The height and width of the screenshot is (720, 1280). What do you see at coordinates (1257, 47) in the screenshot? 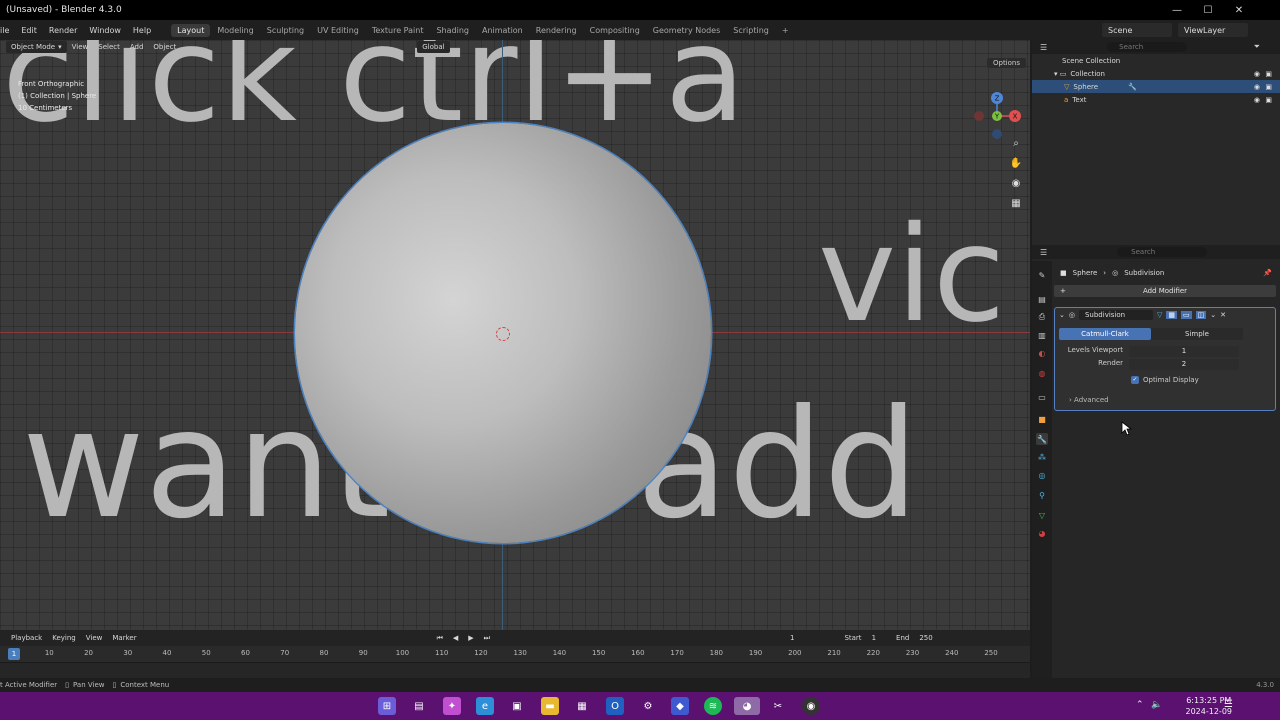
I see `filter-icon: ⏷` at bounding box center [1257, 47].